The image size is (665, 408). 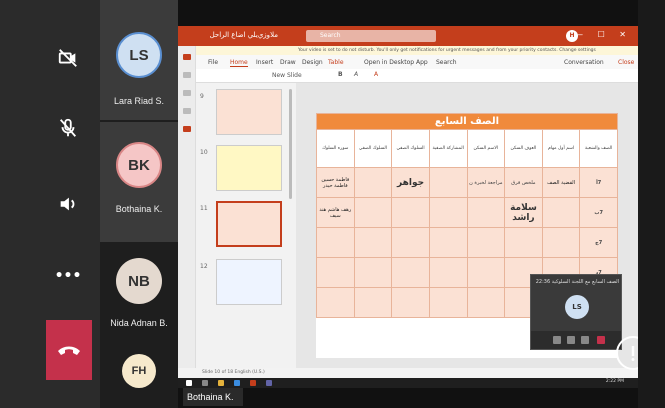 I want to click on slide-thumbnails: 9 10 11 12, so click(x=246, y=225).